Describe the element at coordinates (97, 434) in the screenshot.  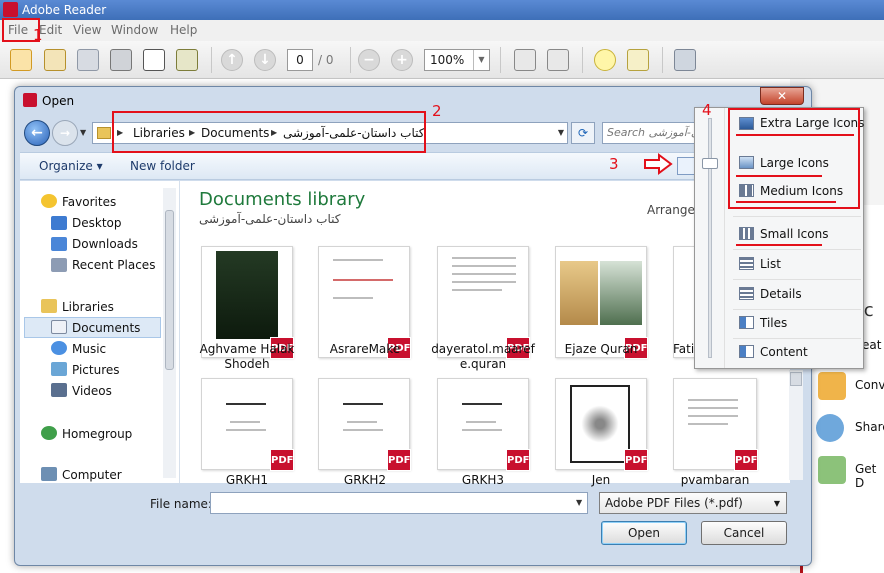
I see `nav-homegroup: Homegroup` at that location.